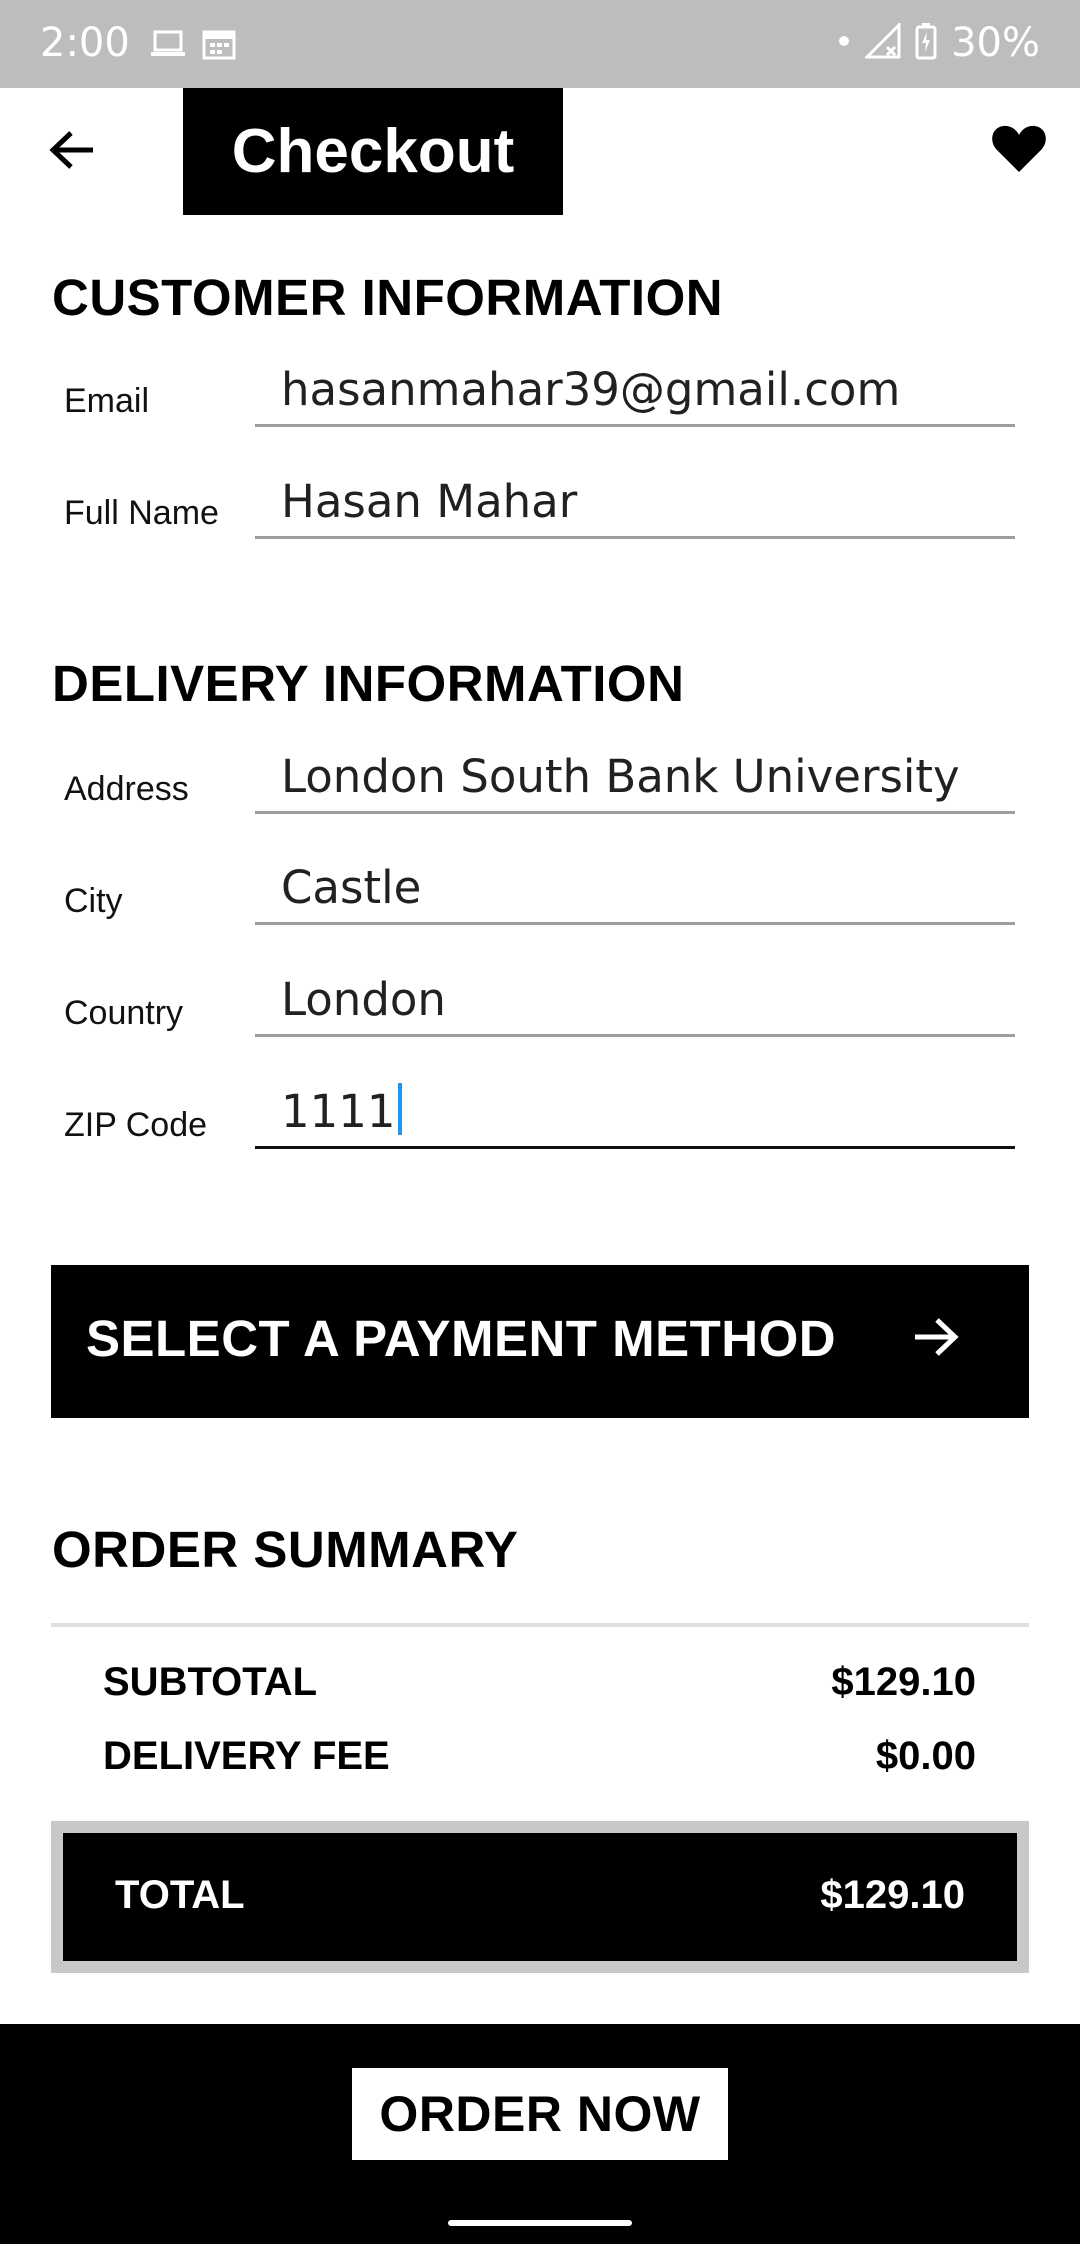  I want to click on delivery-info-heading: DELIVERY INFORMATION, so click(368, 683).